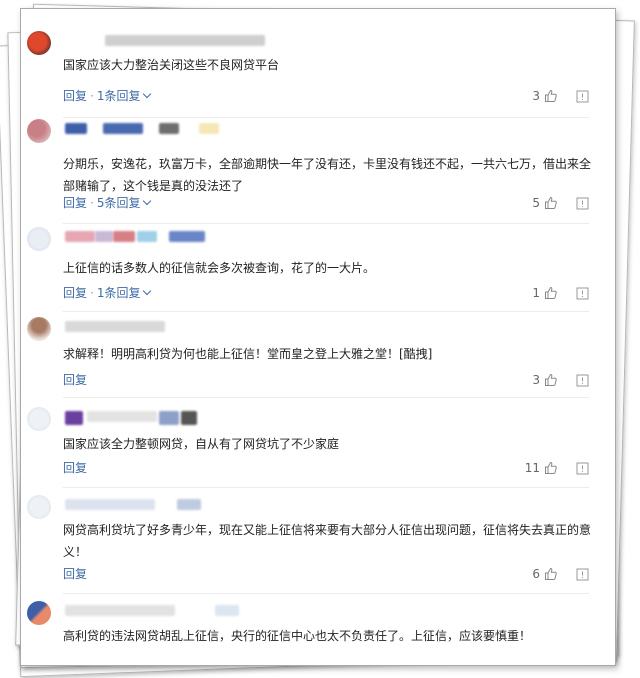  Describe the element at coordinates (560, 574) in the screenshot. I see `comment-stats: 6` at that location.